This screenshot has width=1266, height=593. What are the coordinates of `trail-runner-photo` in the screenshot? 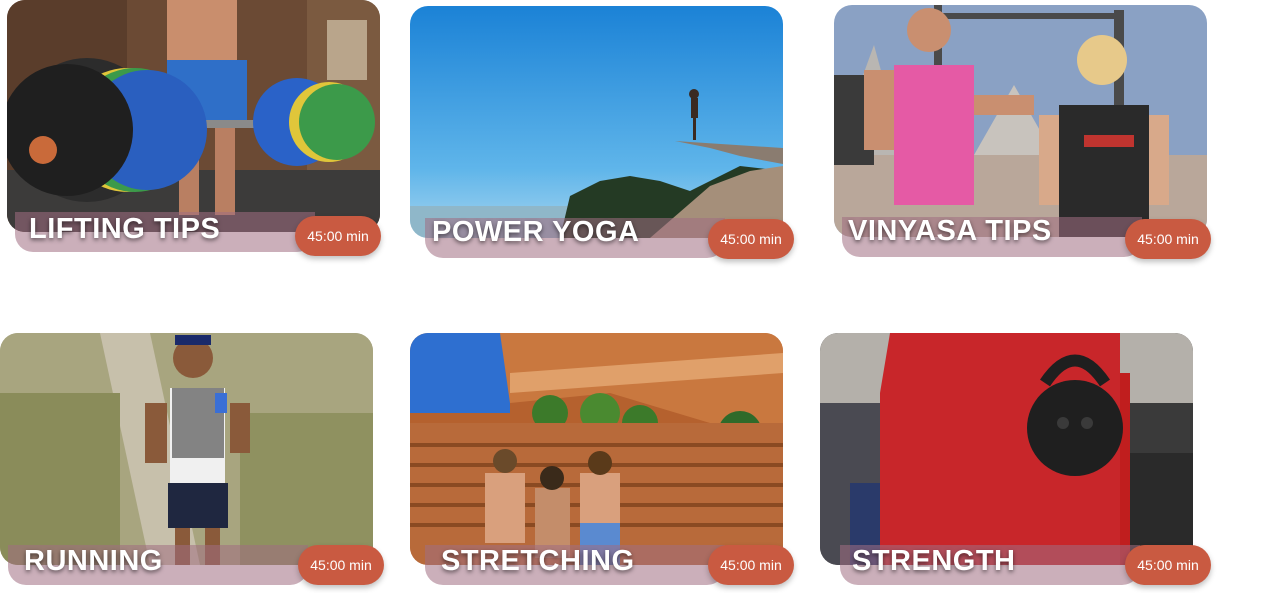 It's located at (186, 449).